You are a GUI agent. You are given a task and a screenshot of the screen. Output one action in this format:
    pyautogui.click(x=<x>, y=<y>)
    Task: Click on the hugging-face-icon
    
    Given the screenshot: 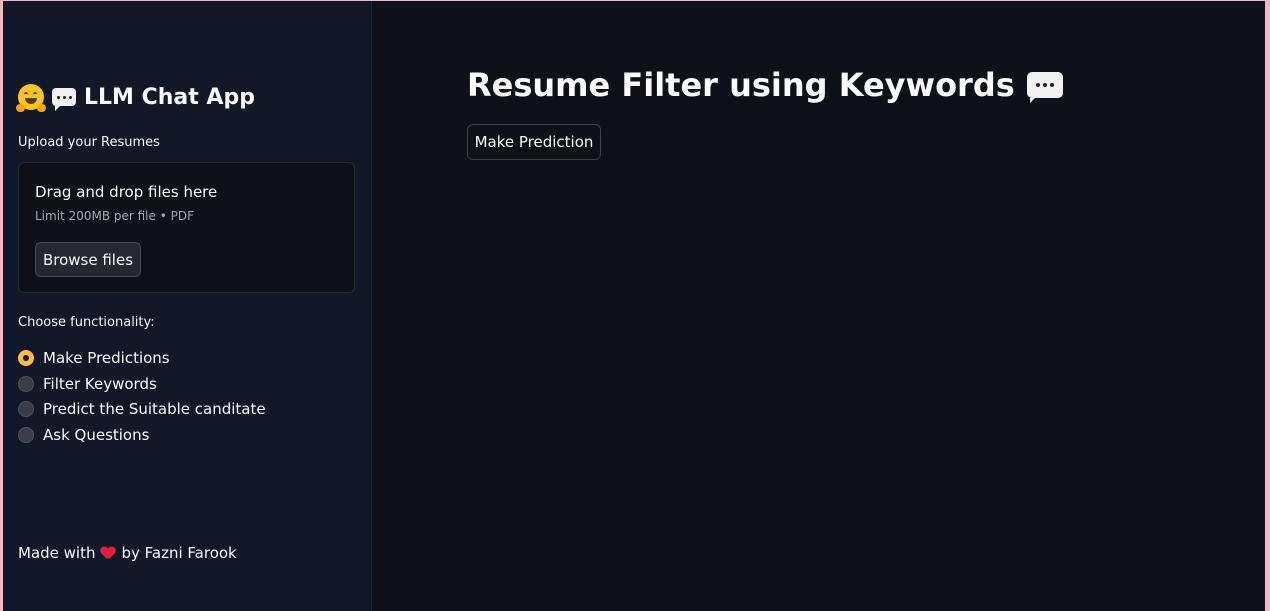 What is the action you would take?
    pyautogui.click(x=31, y=98)
    